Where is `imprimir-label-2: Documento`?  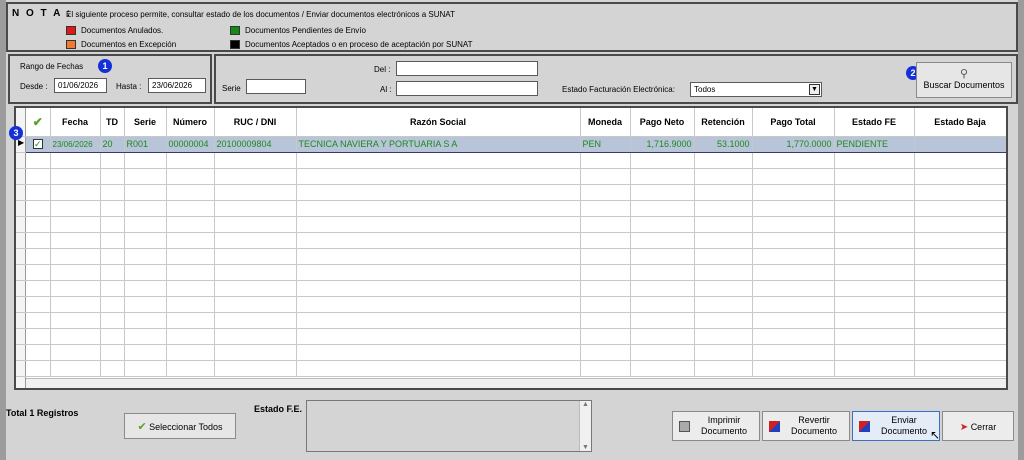
imprimir-label-2: Documento is located at coordinates (724, 431).